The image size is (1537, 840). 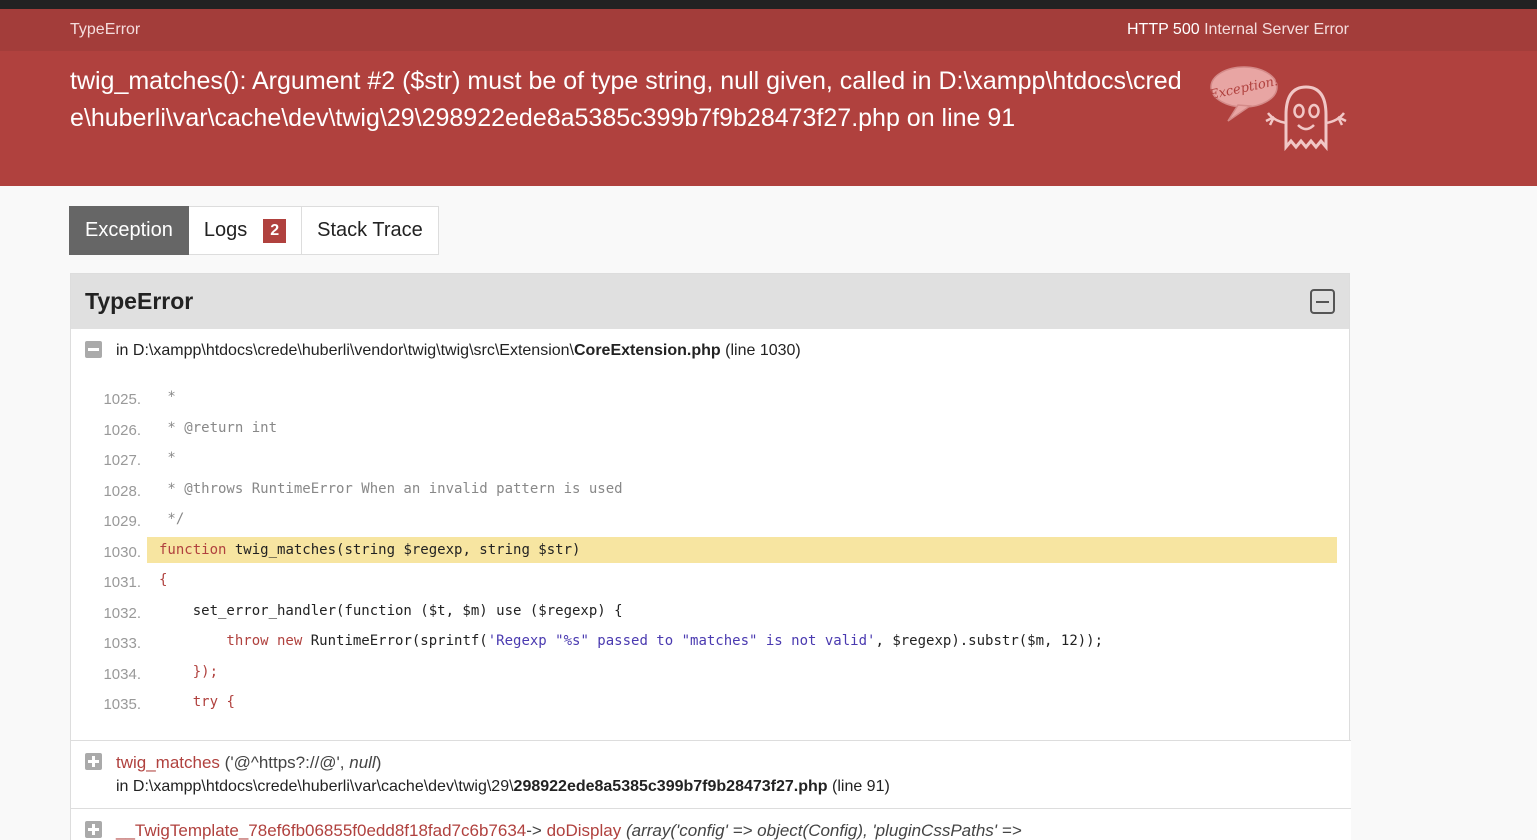 What do you see at coordinates (139, 398) in the screenshot?
I see `code-line: 1025. *` at bounding box center [139, 398].